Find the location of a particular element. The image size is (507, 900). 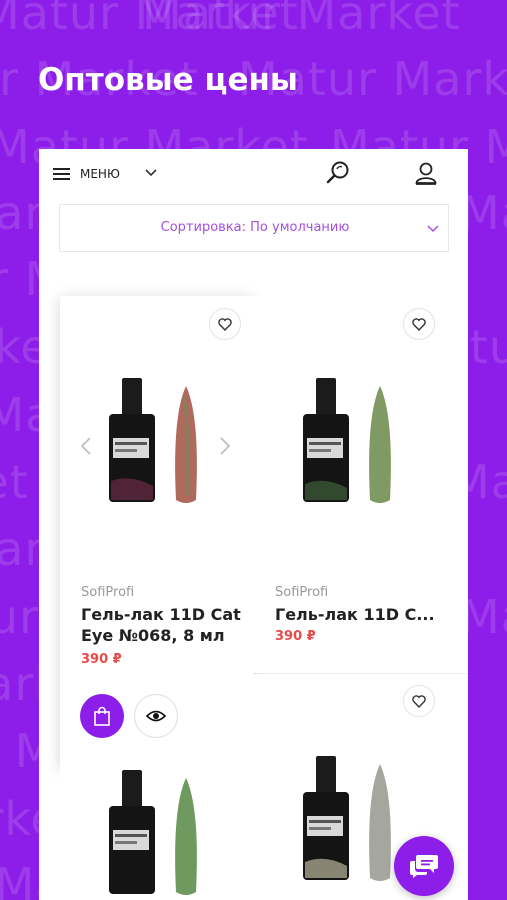

page-headline: Оптовые цены is located at coordinates (168, 80).